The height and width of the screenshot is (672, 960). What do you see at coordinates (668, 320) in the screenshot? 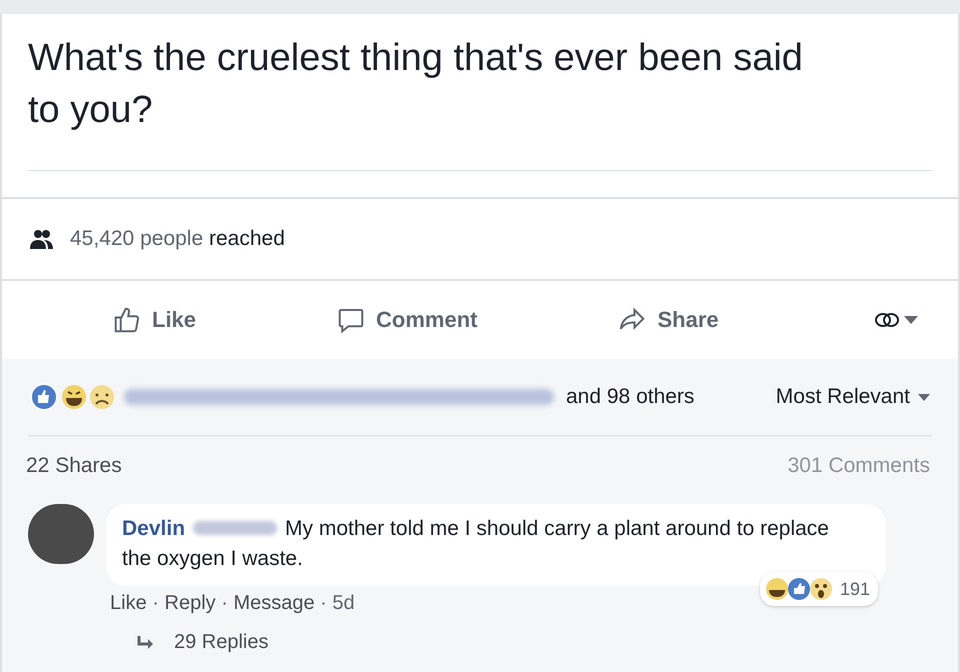
I see `share-button: Share` at bounding box center [668, 320].